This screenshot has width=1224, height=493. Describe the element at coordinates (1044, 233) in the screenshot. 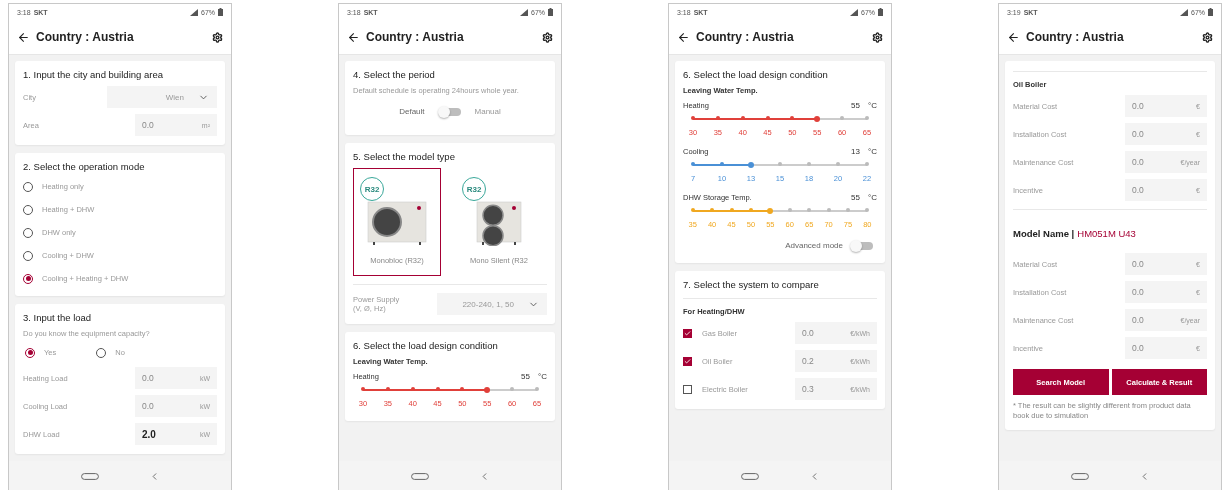

I see `model-name-label: Model Name |` at that location.